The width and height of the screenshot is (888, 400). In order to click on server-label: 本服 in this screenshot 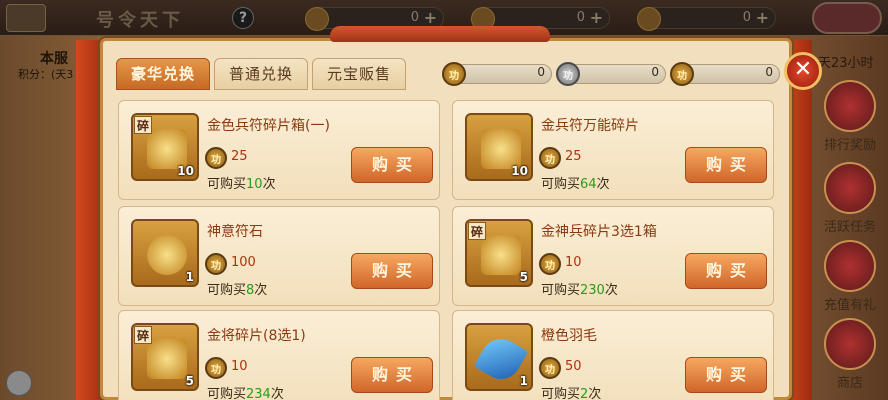, I will do `click(54, 59)`.